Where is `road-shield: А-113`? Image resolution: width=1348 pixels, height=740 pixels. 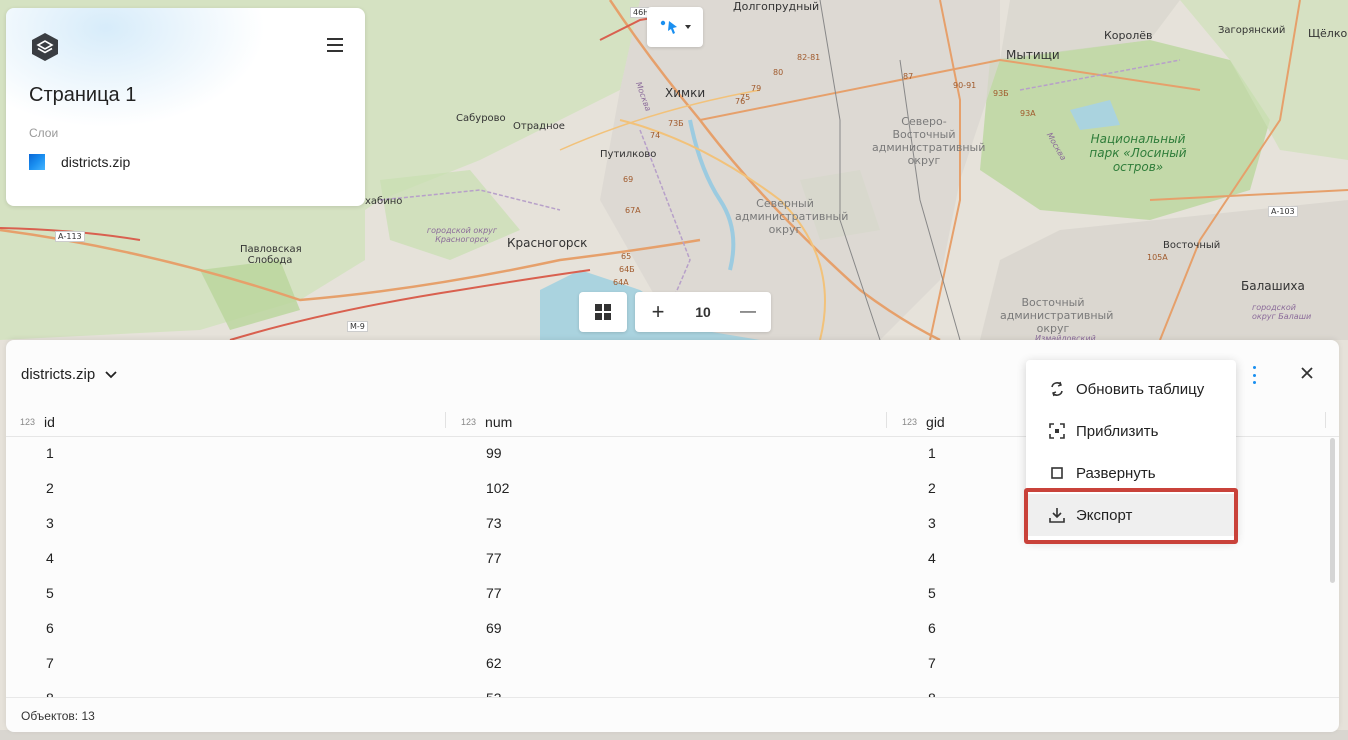 road-shield: А-113 is located at coordinates (70, 236).